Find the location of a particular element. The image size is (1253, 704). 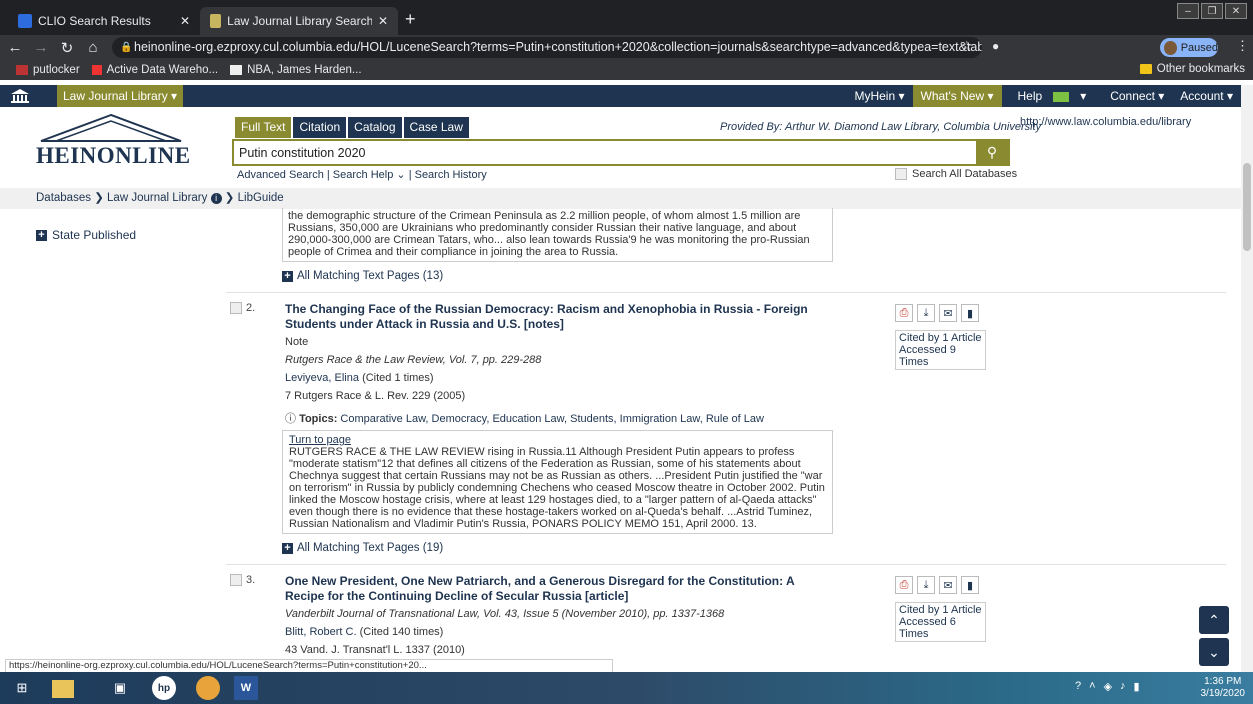

volume-icon: ♪ is located at coordinates (1123, 686).